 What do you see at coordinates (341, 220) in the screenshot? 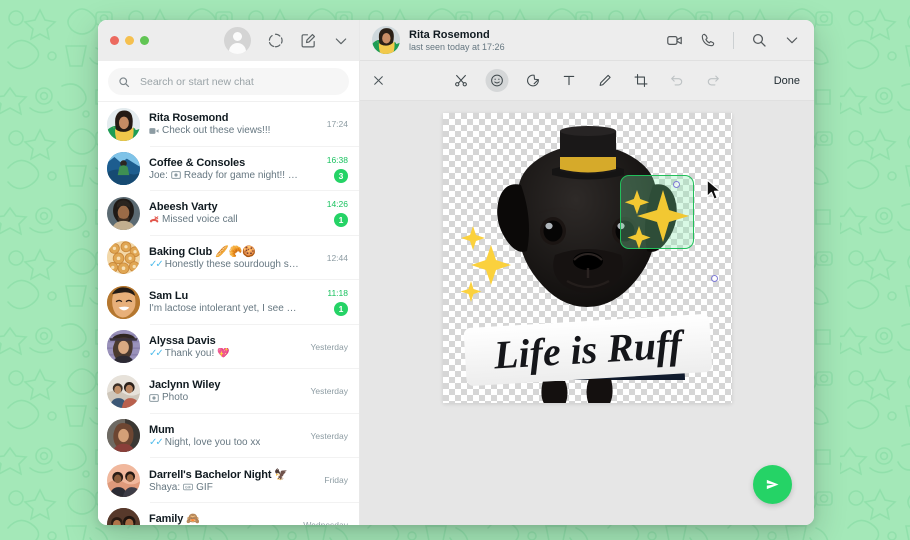
I see `unread-badge: 1` at bounding box center [341, 220].